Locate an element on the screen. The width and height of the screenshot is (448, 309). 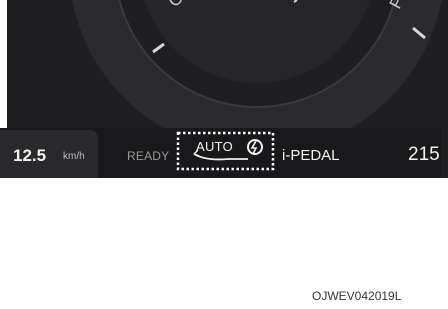
regen-level-icon is located at coordinates (255, 147).